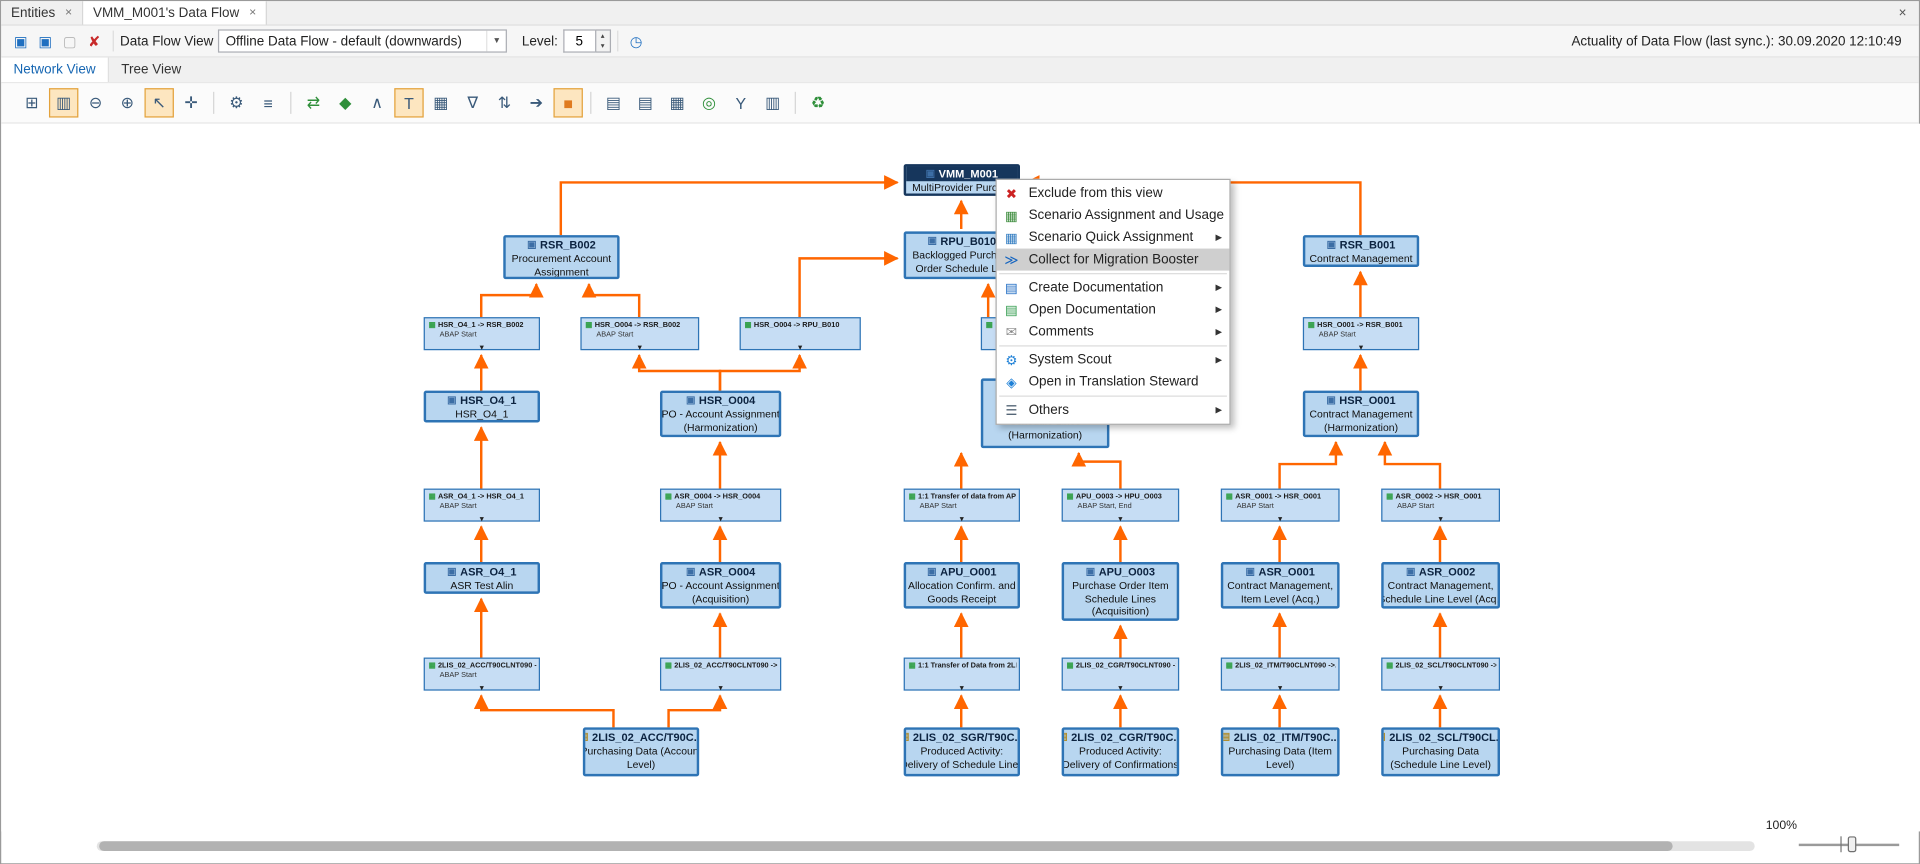 The height and width of the screenshot is (864, 1920). What do you see at coordinates (1113, 332) in the screenshot?
I see `menu-item-comments: ✉ Comments ▶` at bounding box center [1113, 332].